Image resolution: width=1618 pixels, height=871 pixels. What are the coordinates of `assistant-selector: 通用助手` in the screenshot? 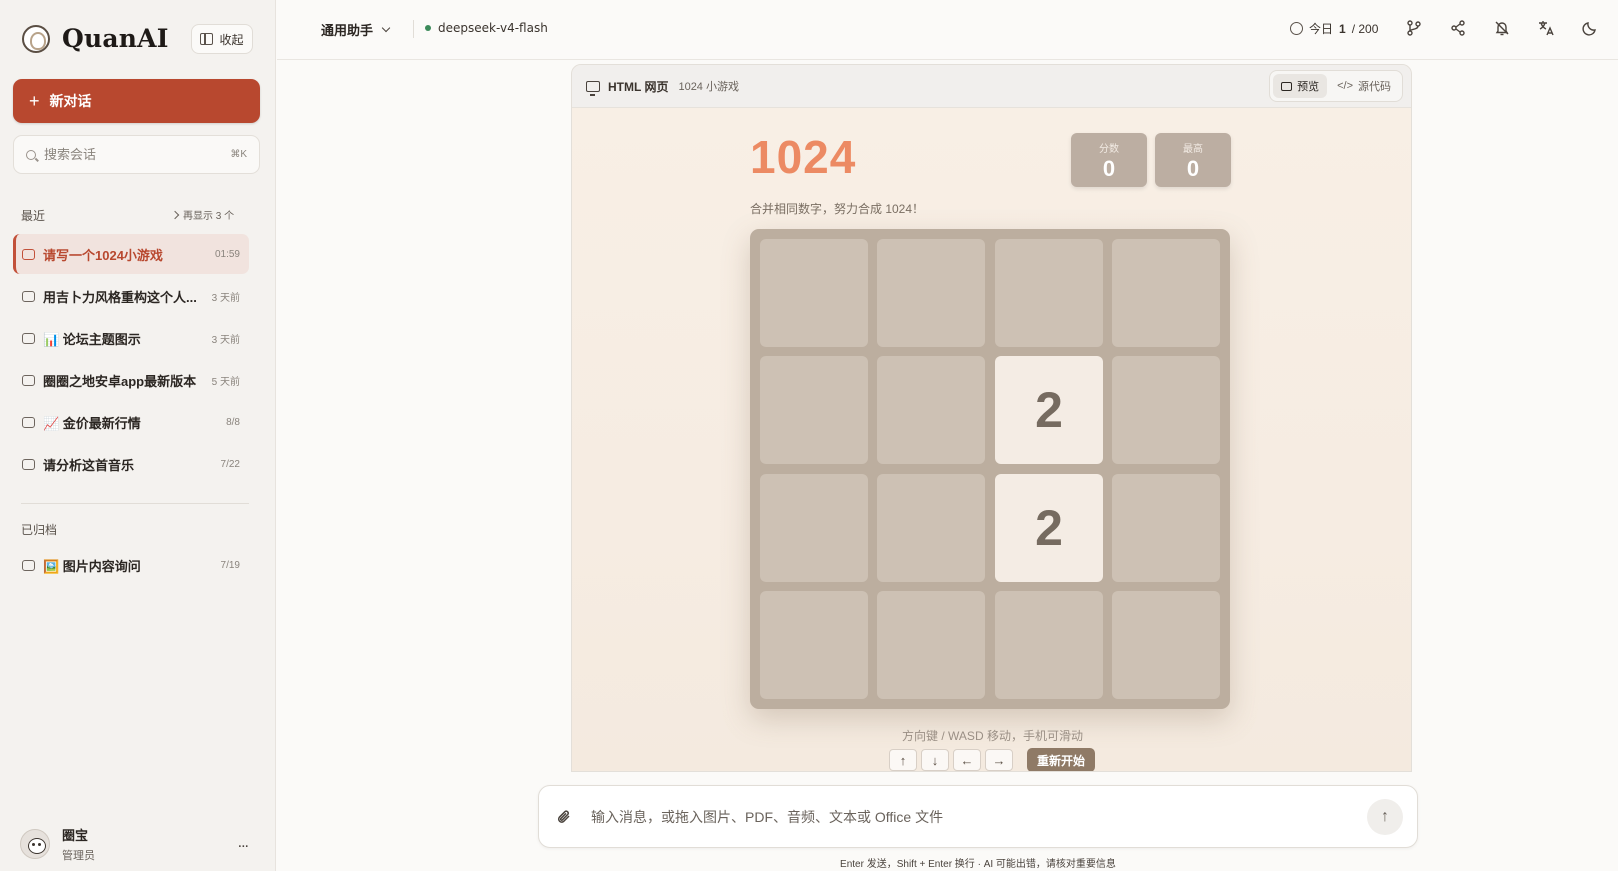 It's located at (356, 29).